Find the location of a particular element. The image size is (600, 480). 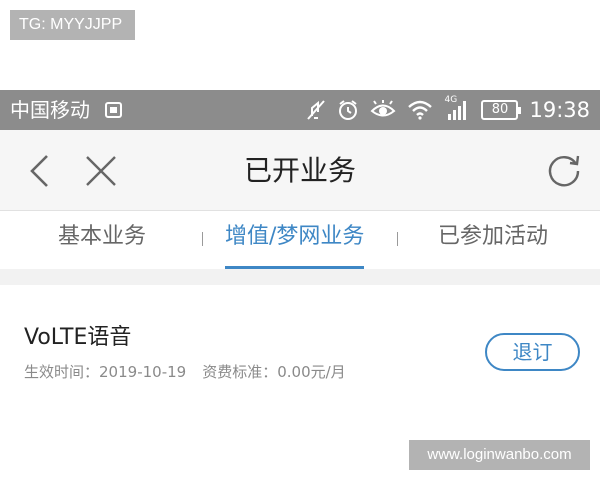

watermark-top: TG: MYYJJPP is located at coordinates (72, 25).